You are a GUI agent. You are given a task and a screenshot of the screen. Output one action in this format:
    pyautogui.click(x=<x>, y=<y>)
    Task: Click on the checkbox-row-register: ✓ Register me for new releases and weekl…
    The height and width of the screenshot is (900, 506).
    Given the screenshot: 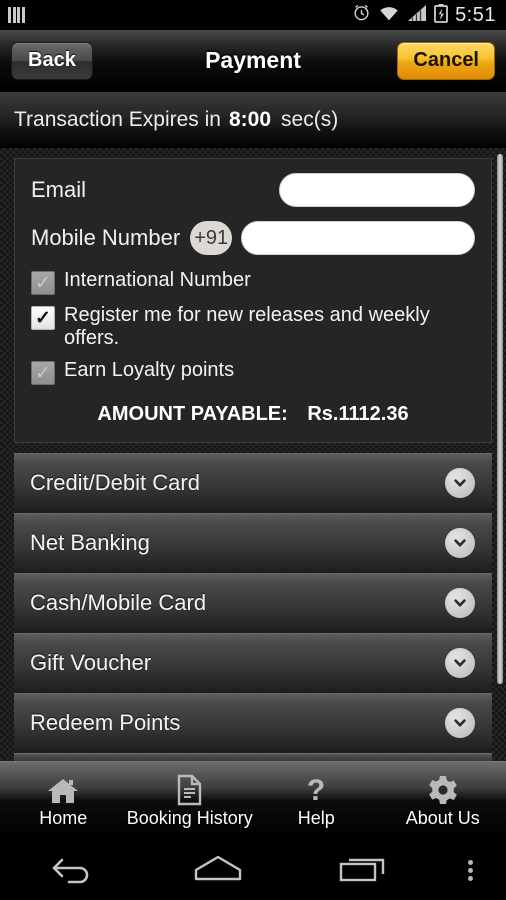 What is the action you would take?
    pyautogui.click(x=253, y=327)
    